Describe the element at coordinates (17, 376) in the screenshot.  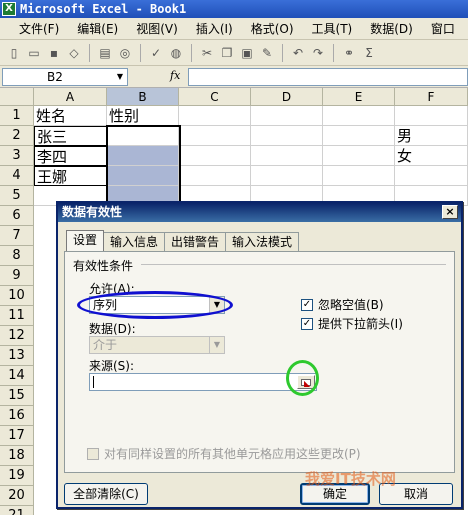
I see `row-header-14: 14` at that location.